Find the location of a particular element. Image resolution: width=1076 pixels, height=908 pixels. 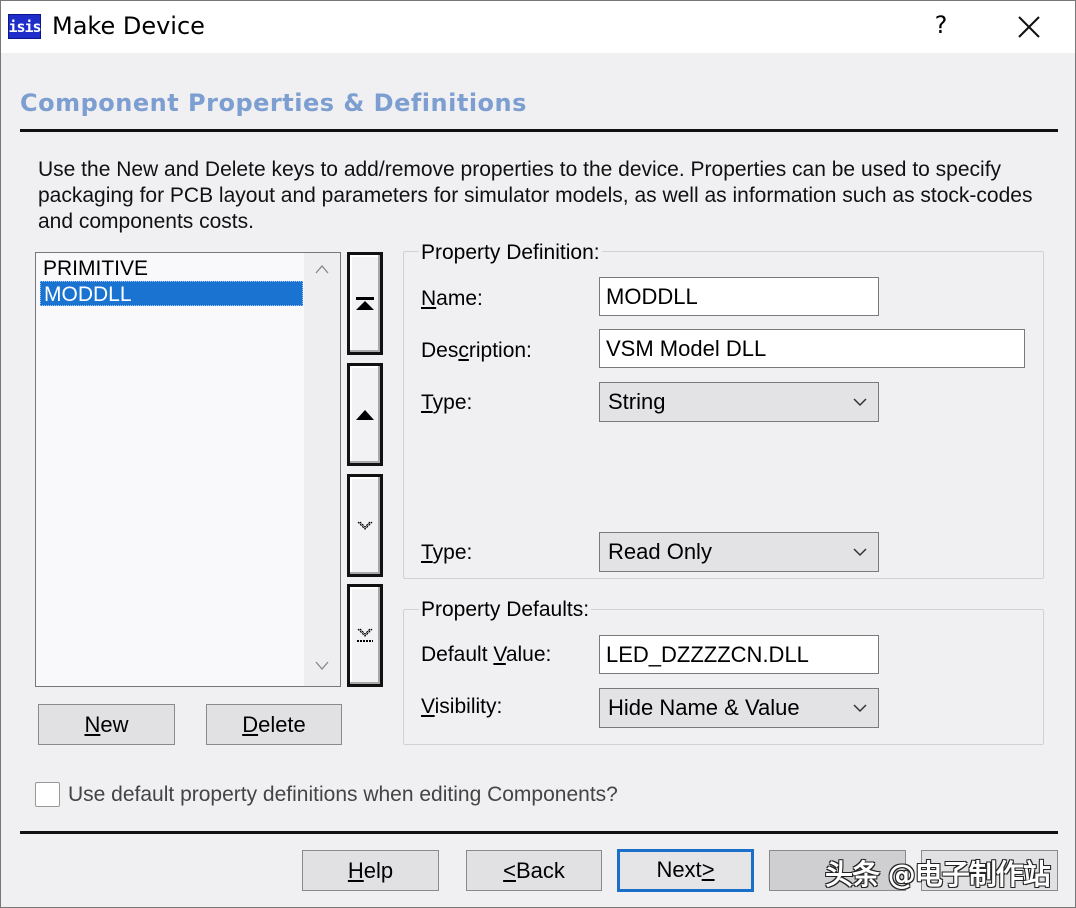

access-type-select: Read Only is located at coordinates (739, 552).